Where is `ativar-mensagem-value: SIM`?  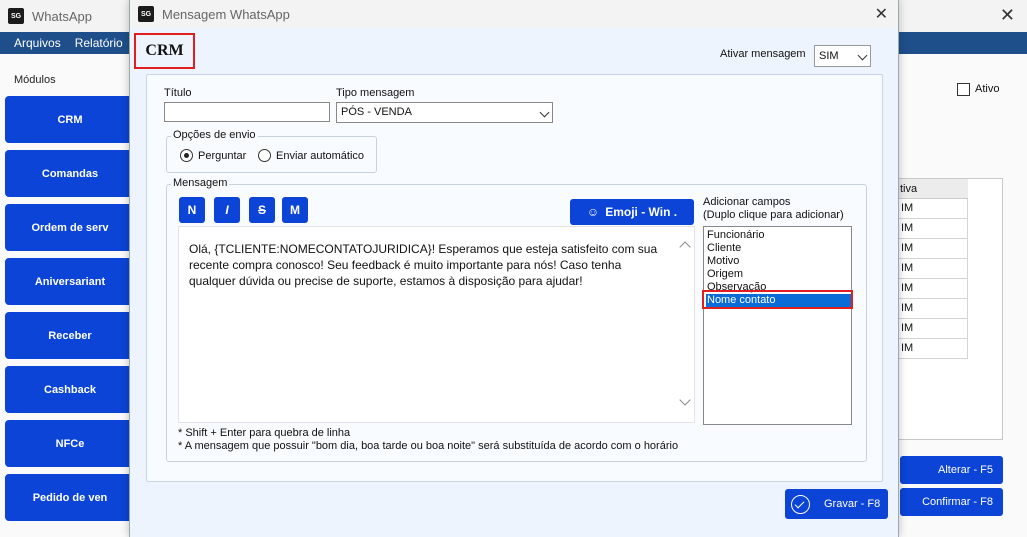
ativar-mensagem-value: SIM is located at coordinates (829, 56).